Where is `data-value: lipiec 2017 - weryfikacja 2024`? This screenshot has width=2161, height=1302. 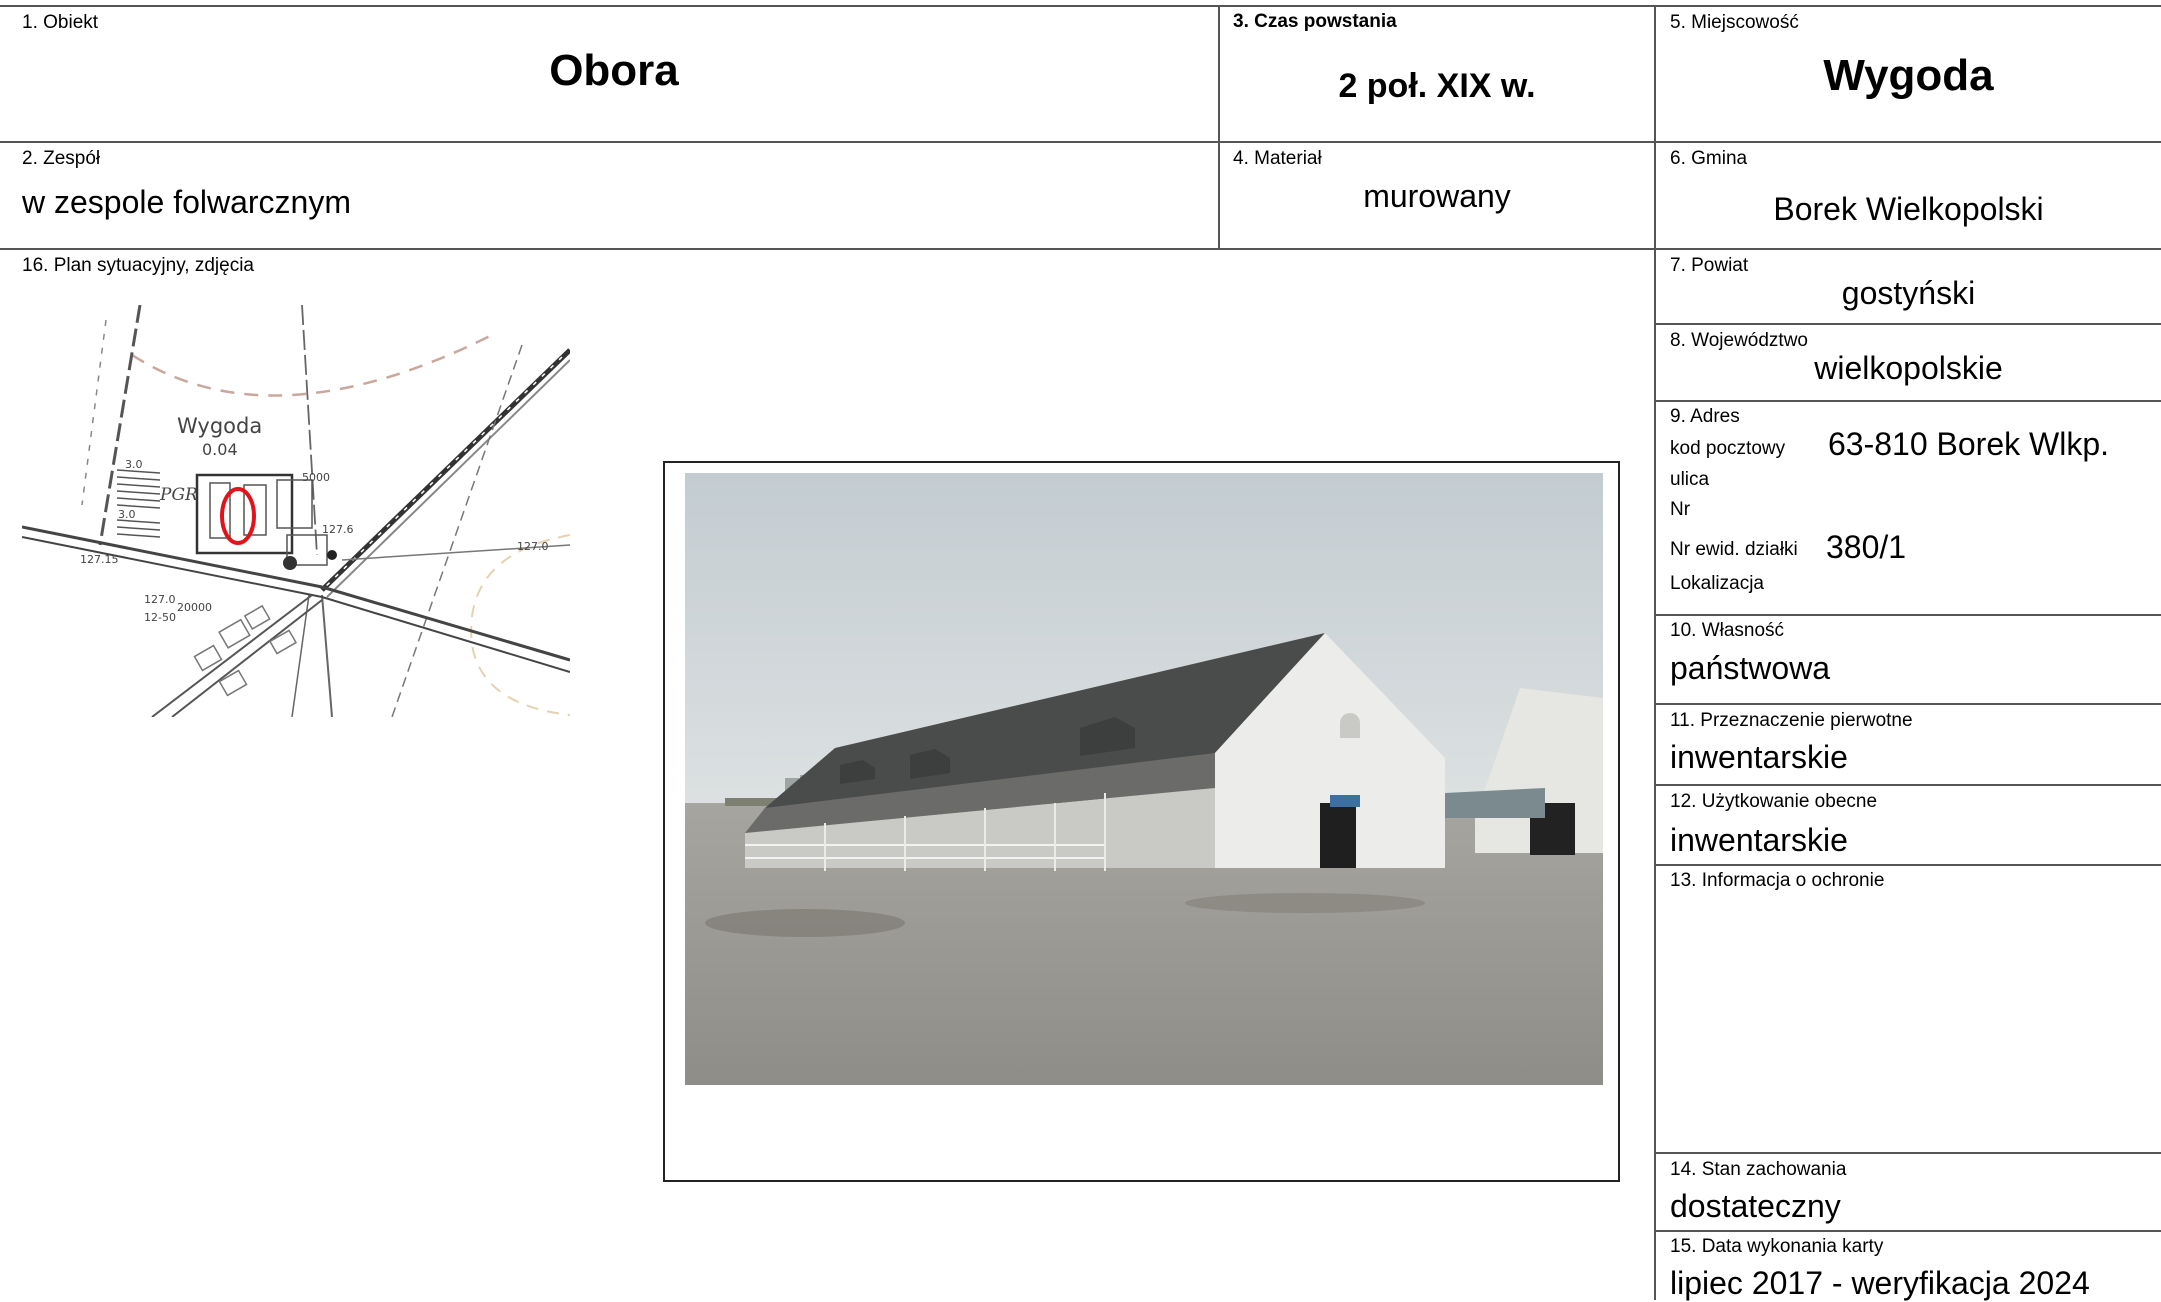 data-value: lipiec 2017 - weryfikacja 2024 is located at coordinates (1880, 1283).